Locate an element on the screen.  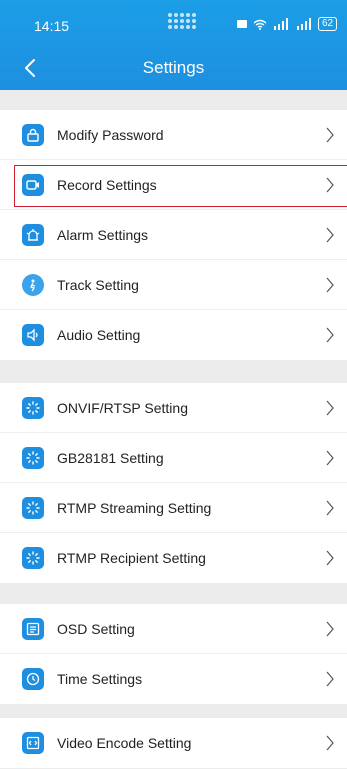
row-label: OSD Setting is located at coordinates (96, 629).